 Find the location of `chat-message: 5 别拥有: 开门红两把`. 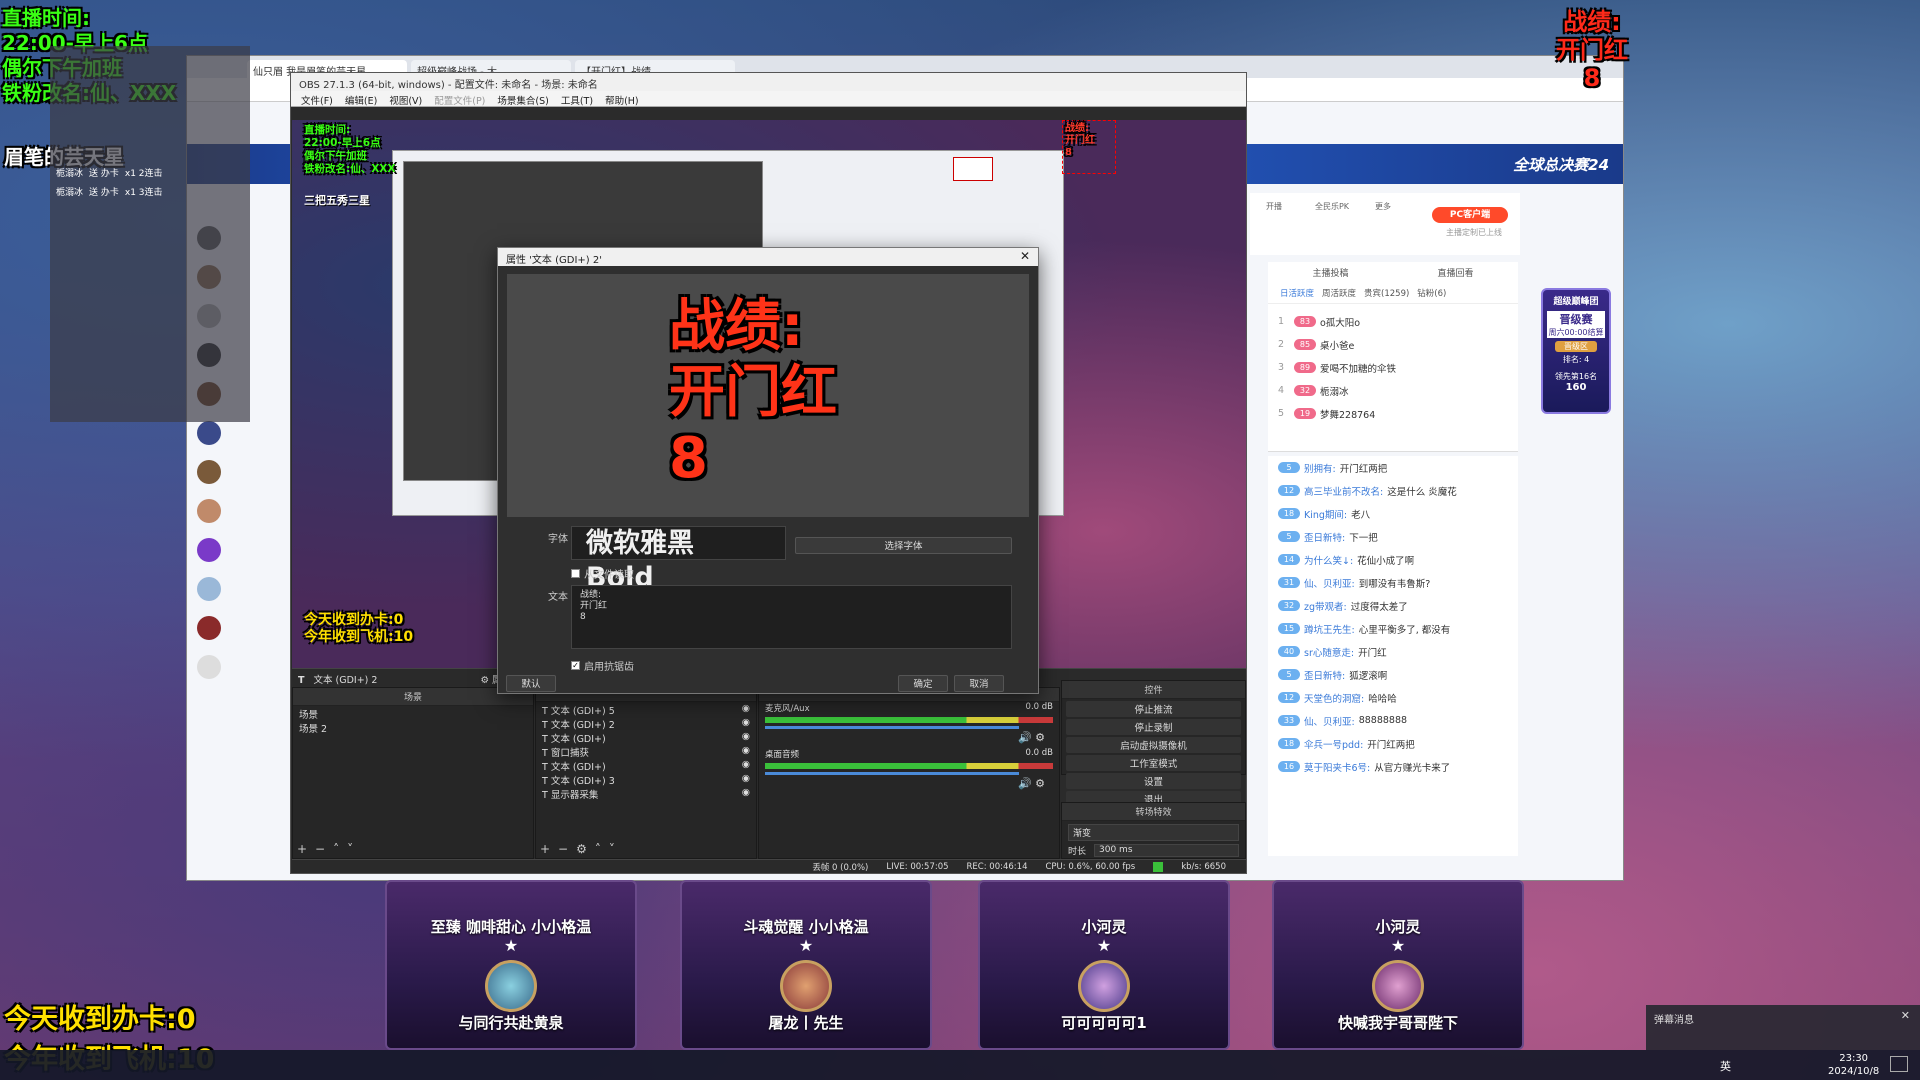

chat-message: 5 别拥有: 开门红两把 is located at coordinates (1393, 467).